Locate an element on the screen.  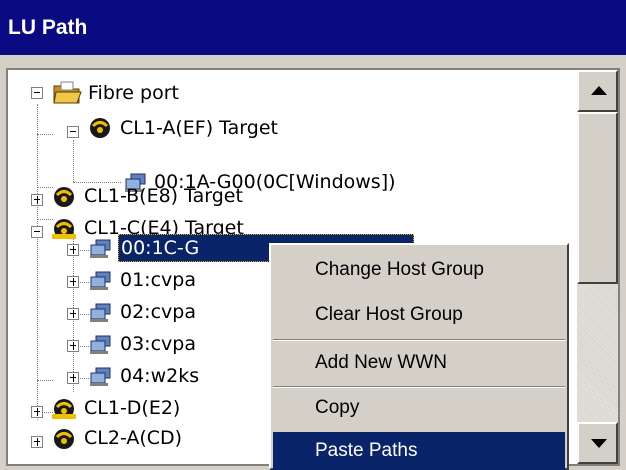
arrow-down-icon is located at coordinates (599, 443).